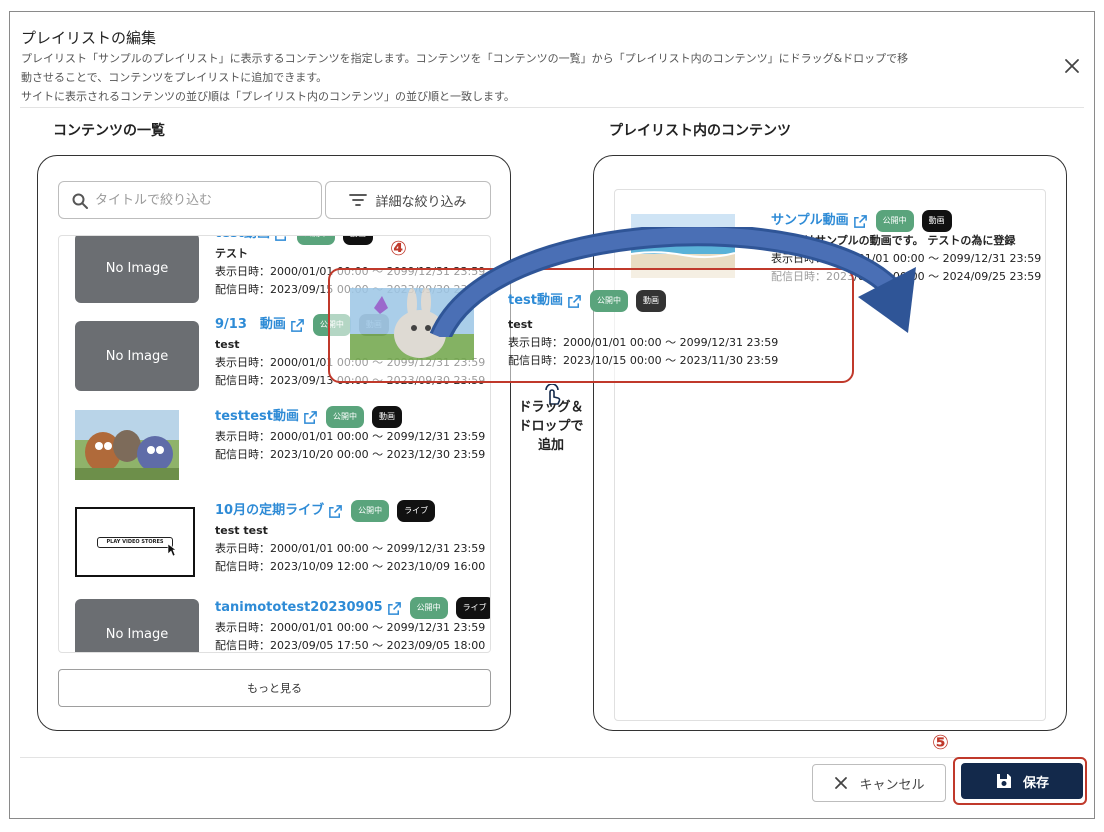  Describe the element at coordinates (350, 454) in the screenshot. I see `list-item-delivery-date: 配信日時：2023/10/20 00:00 〜 2023/12/30 23:59` at that location.